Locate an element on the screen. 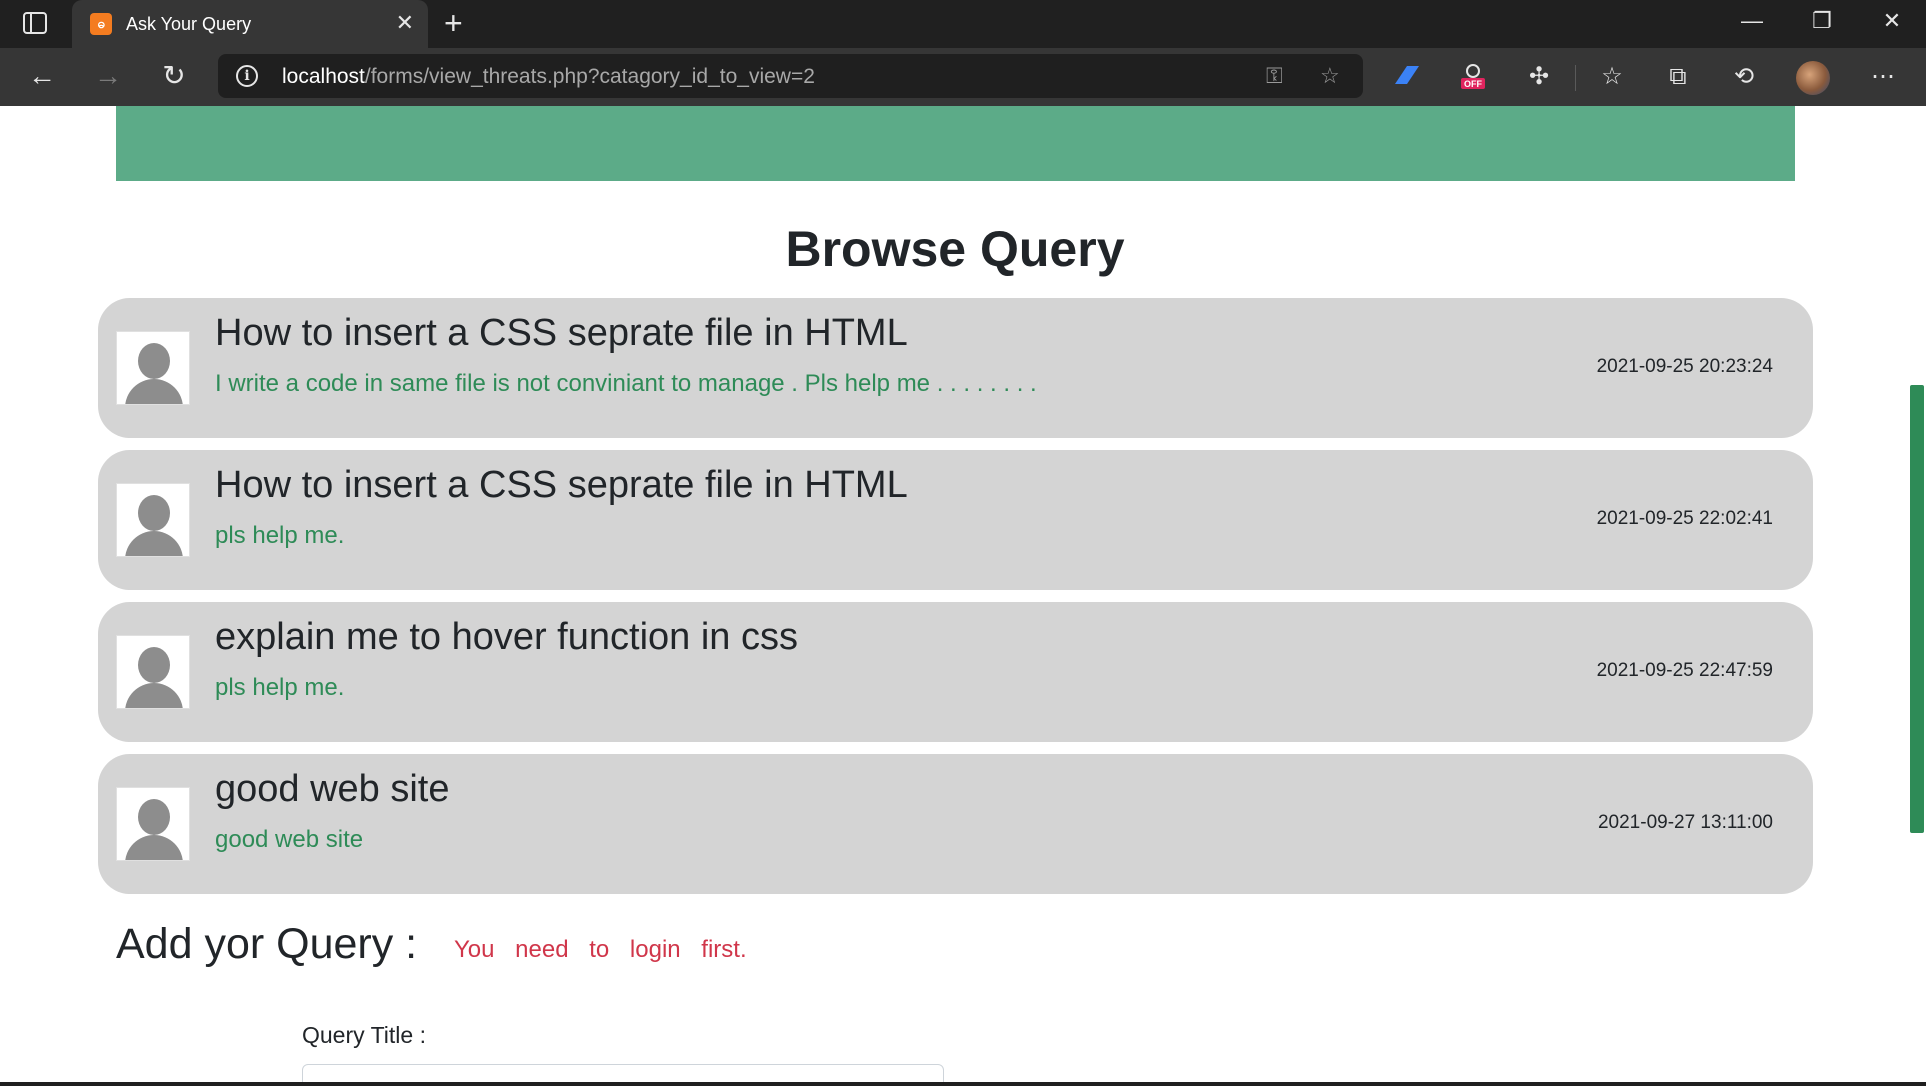 Image resolution: width=1926 pixels, height=1086 pixels. forward-arrow-icon: → is located at coordinates (108, 77).